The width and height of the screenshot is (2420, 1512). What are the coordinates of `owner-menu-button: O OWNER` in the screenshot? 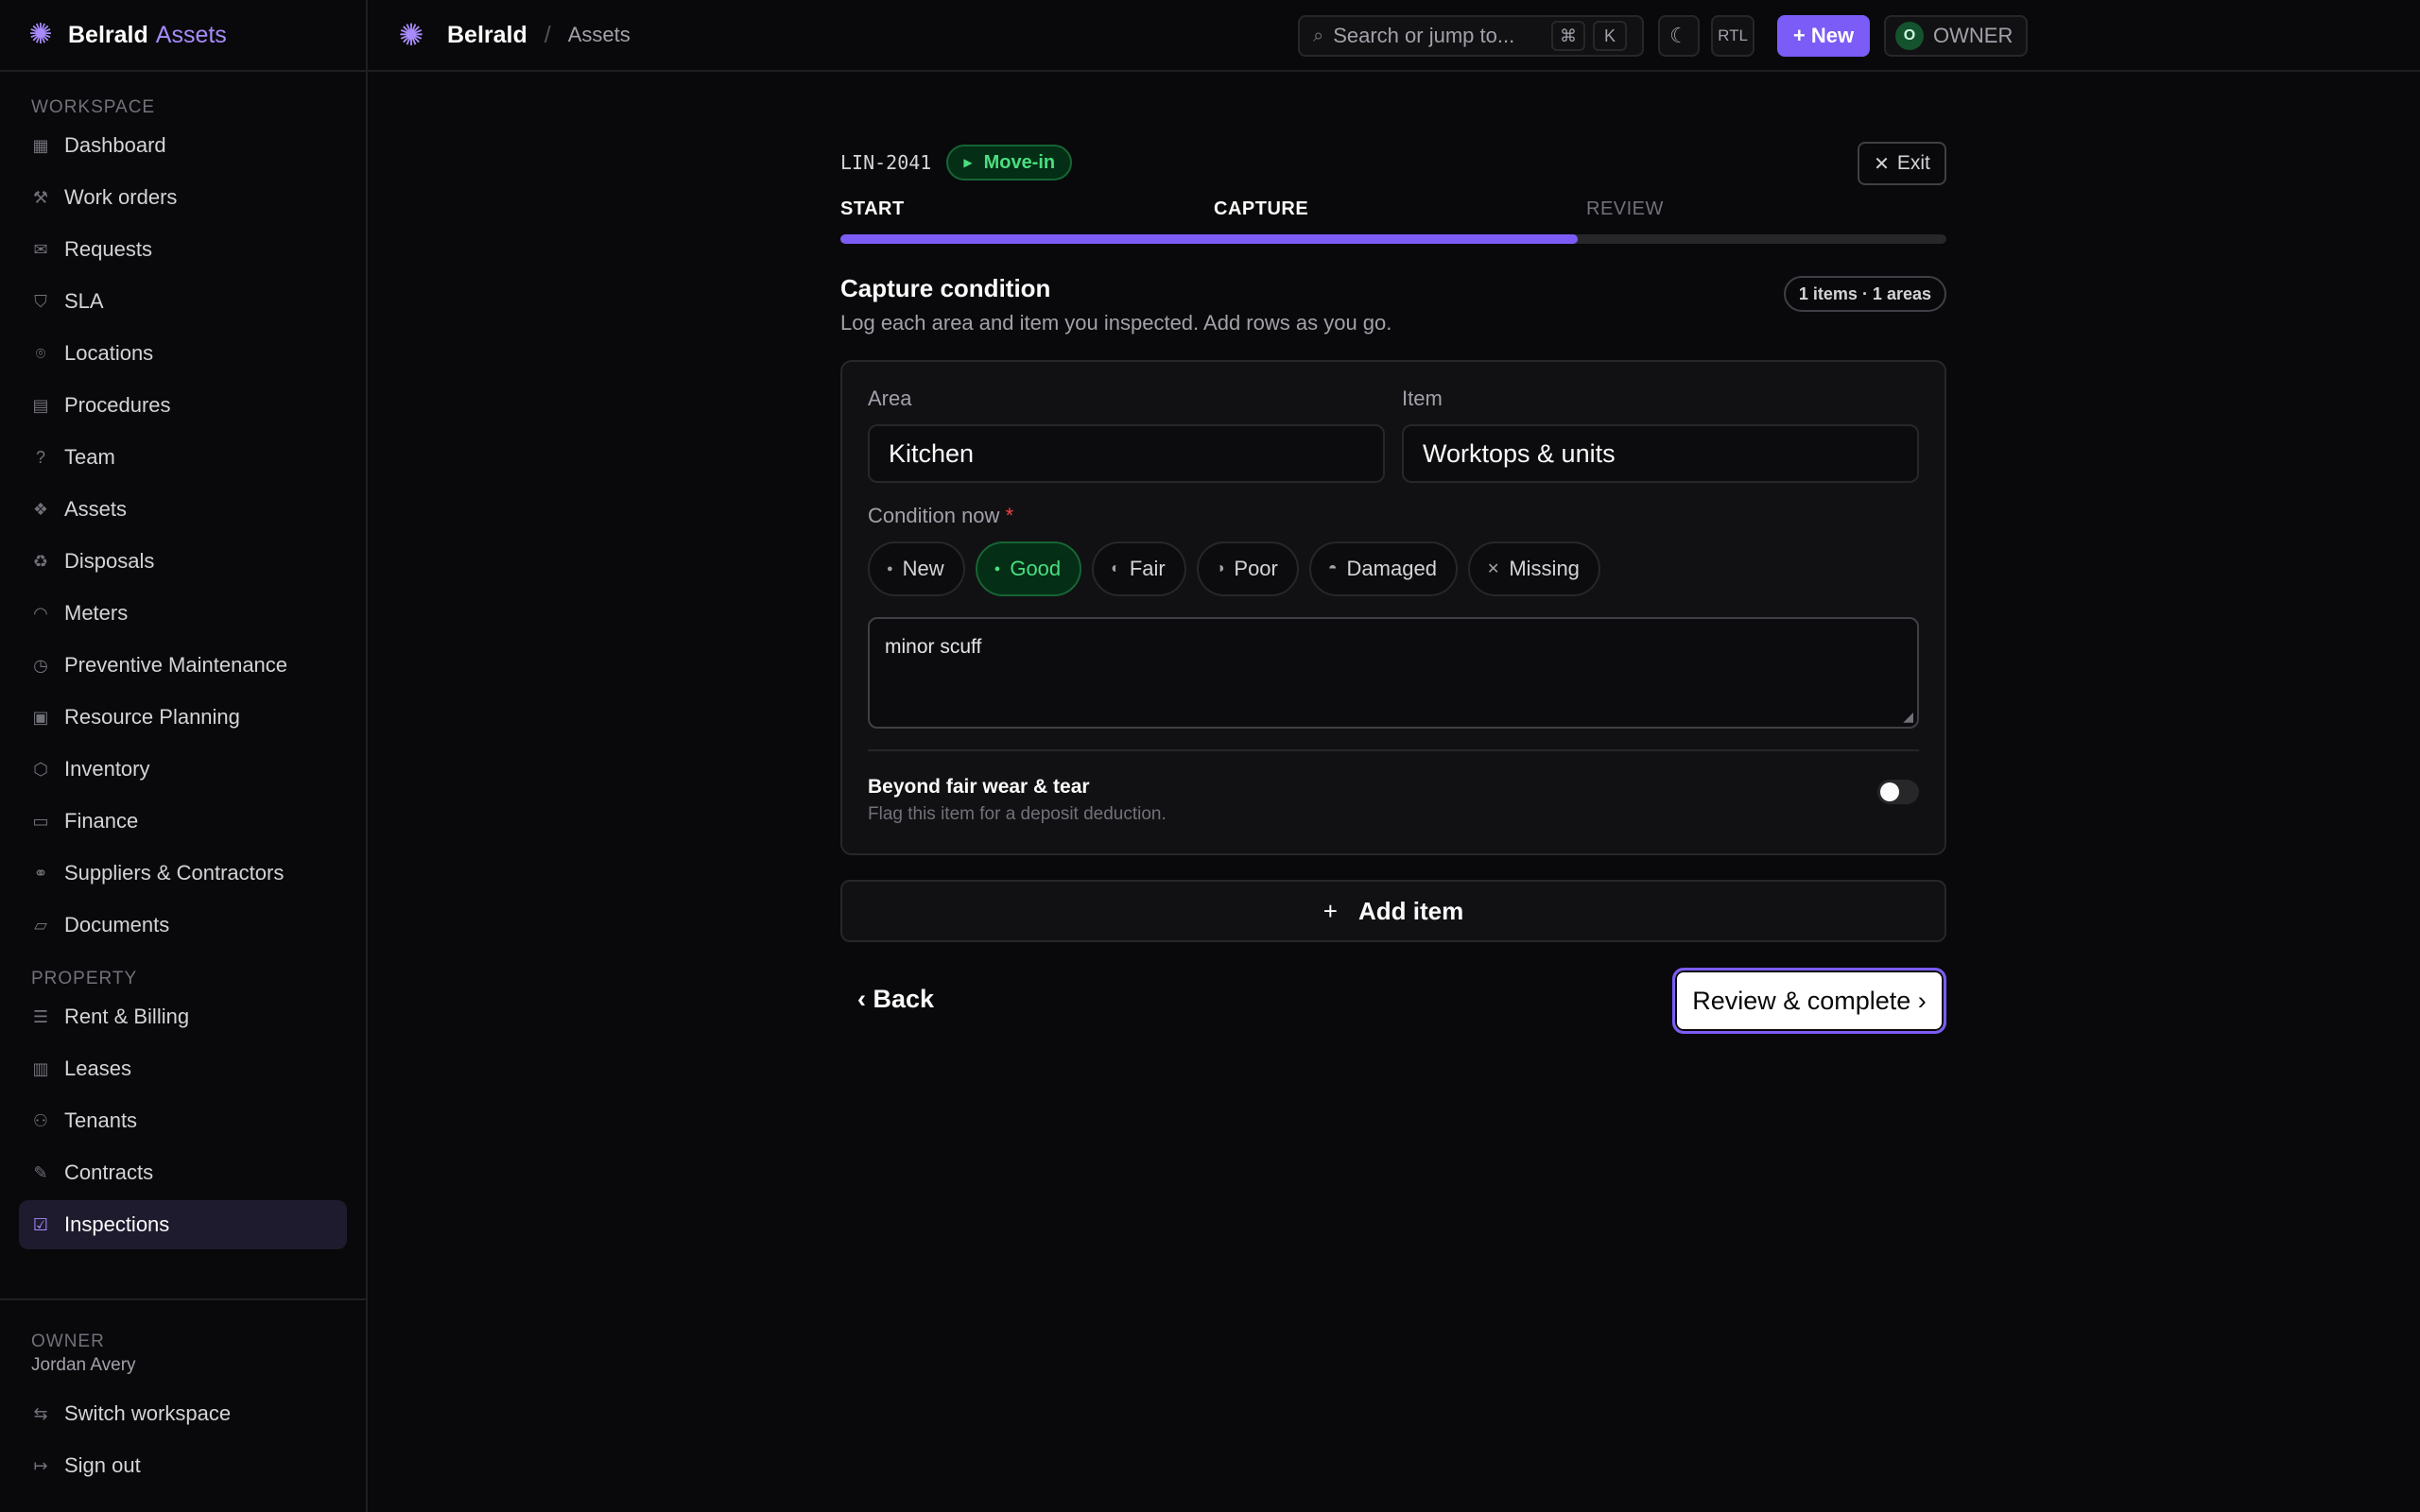 It's located at (1956, 36).